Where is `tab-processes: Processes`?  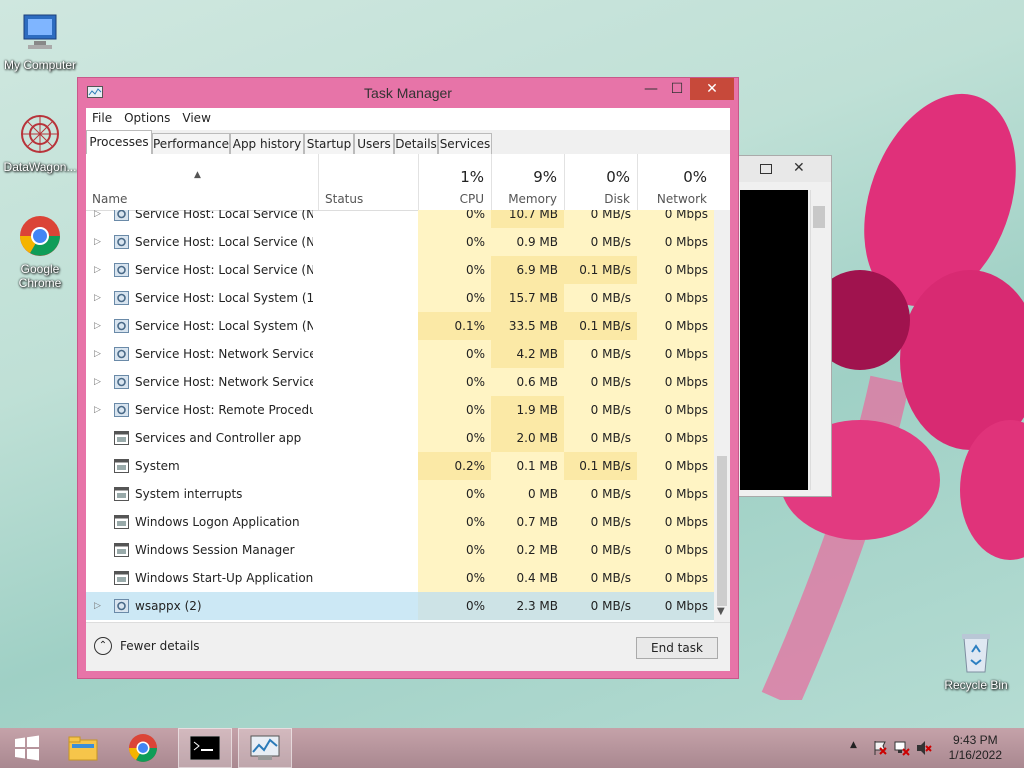
tab-processes: Processes is located at coordinates (119, 142).